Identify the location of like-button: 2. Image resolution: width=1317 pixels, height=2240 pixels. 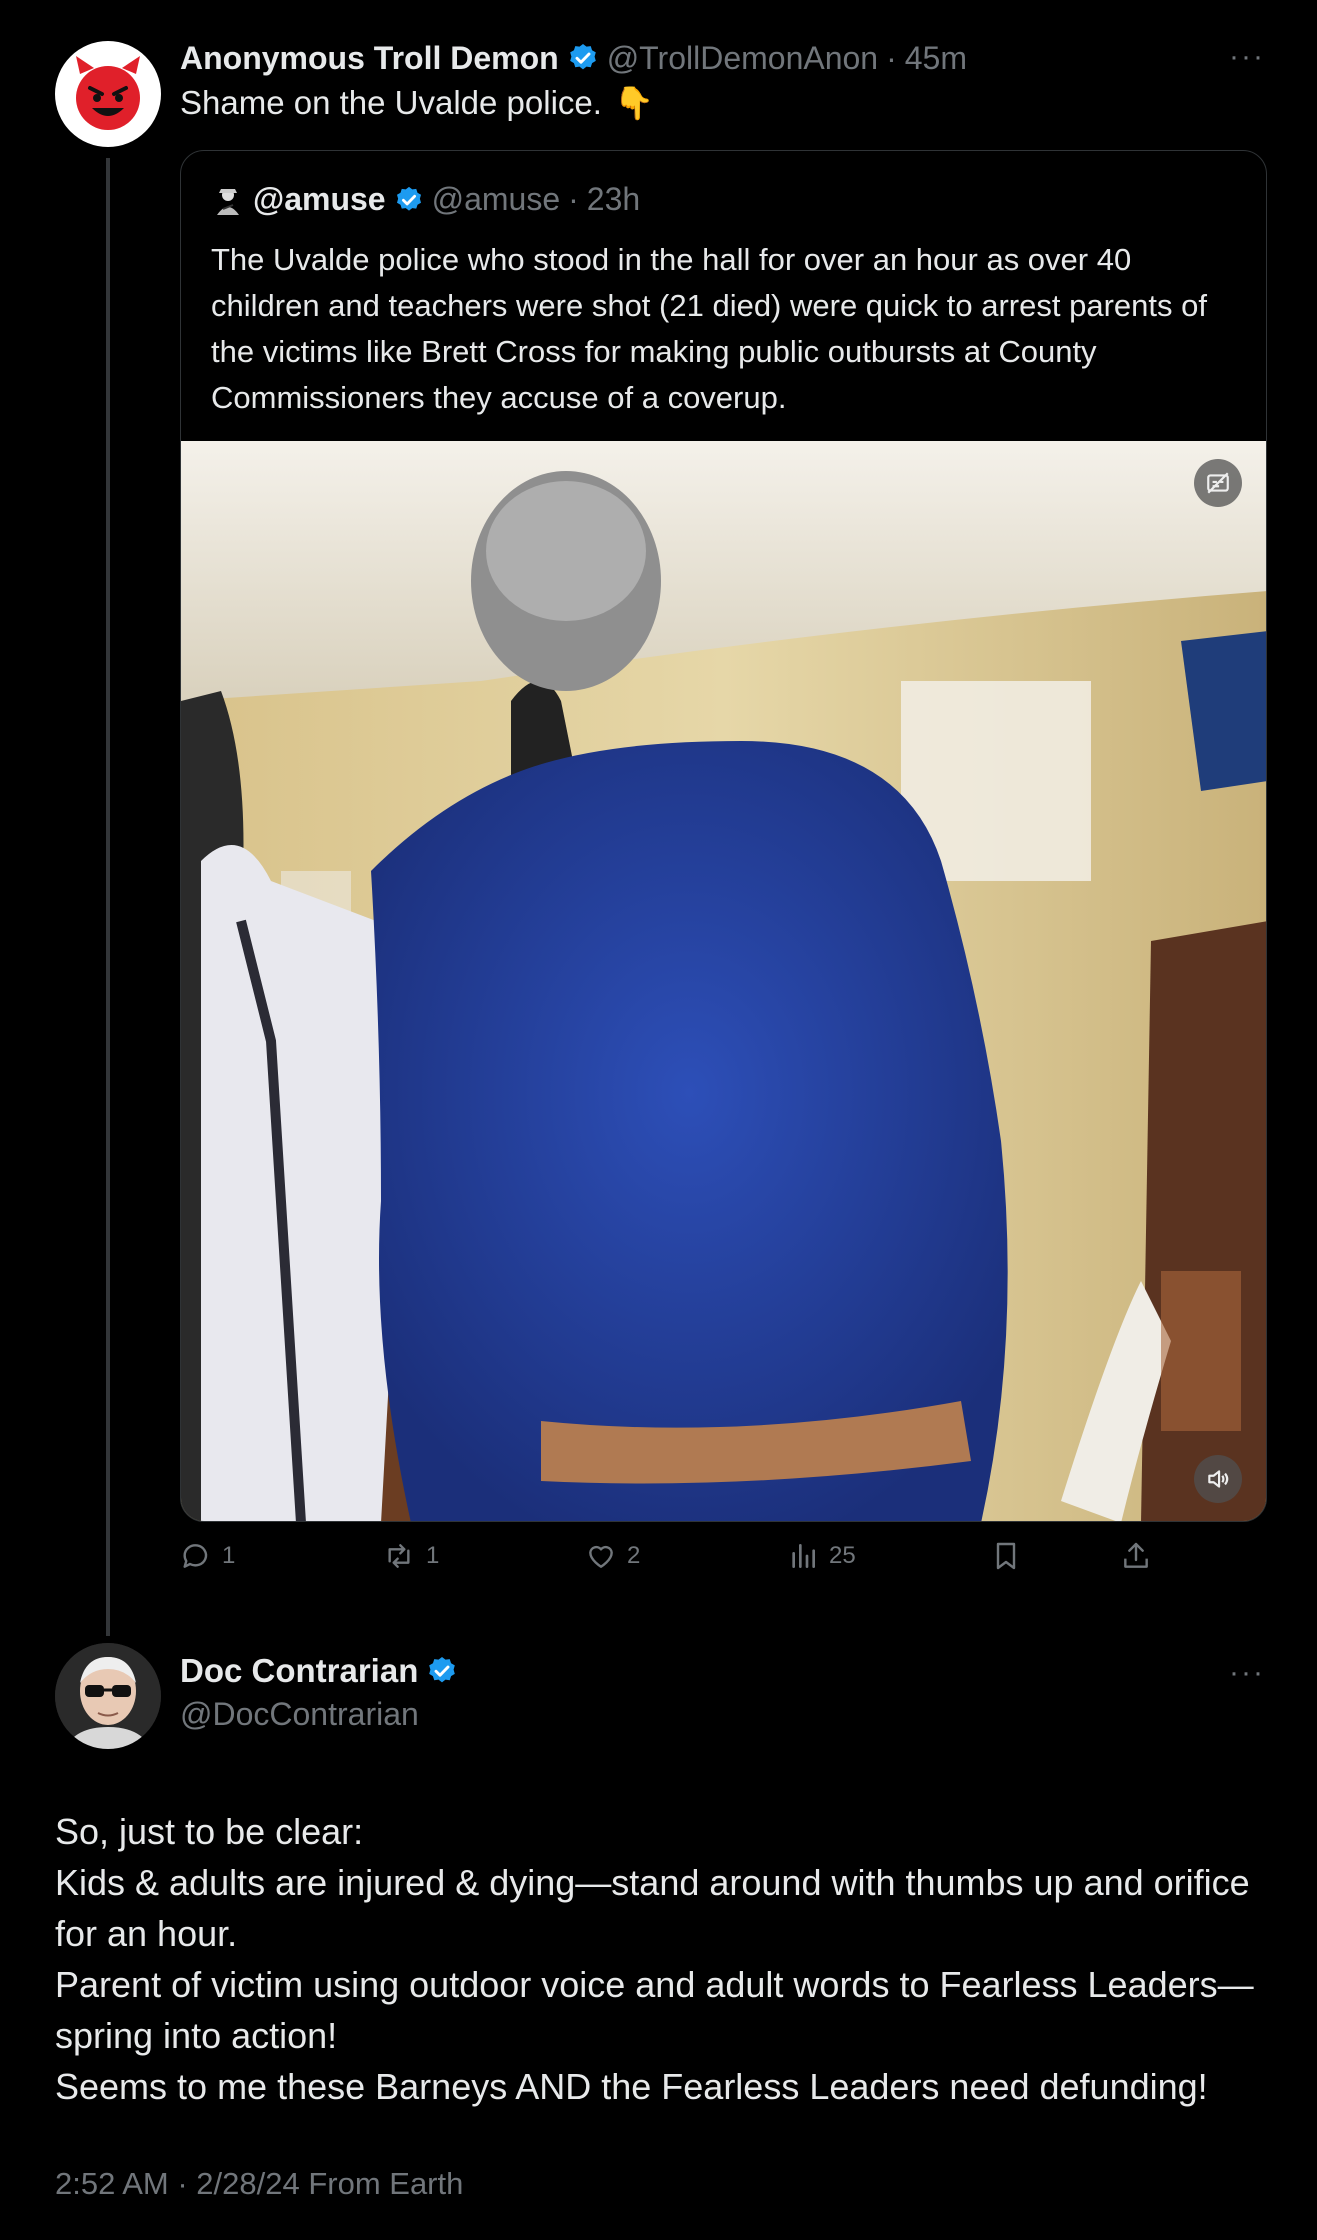
(612, 1556).